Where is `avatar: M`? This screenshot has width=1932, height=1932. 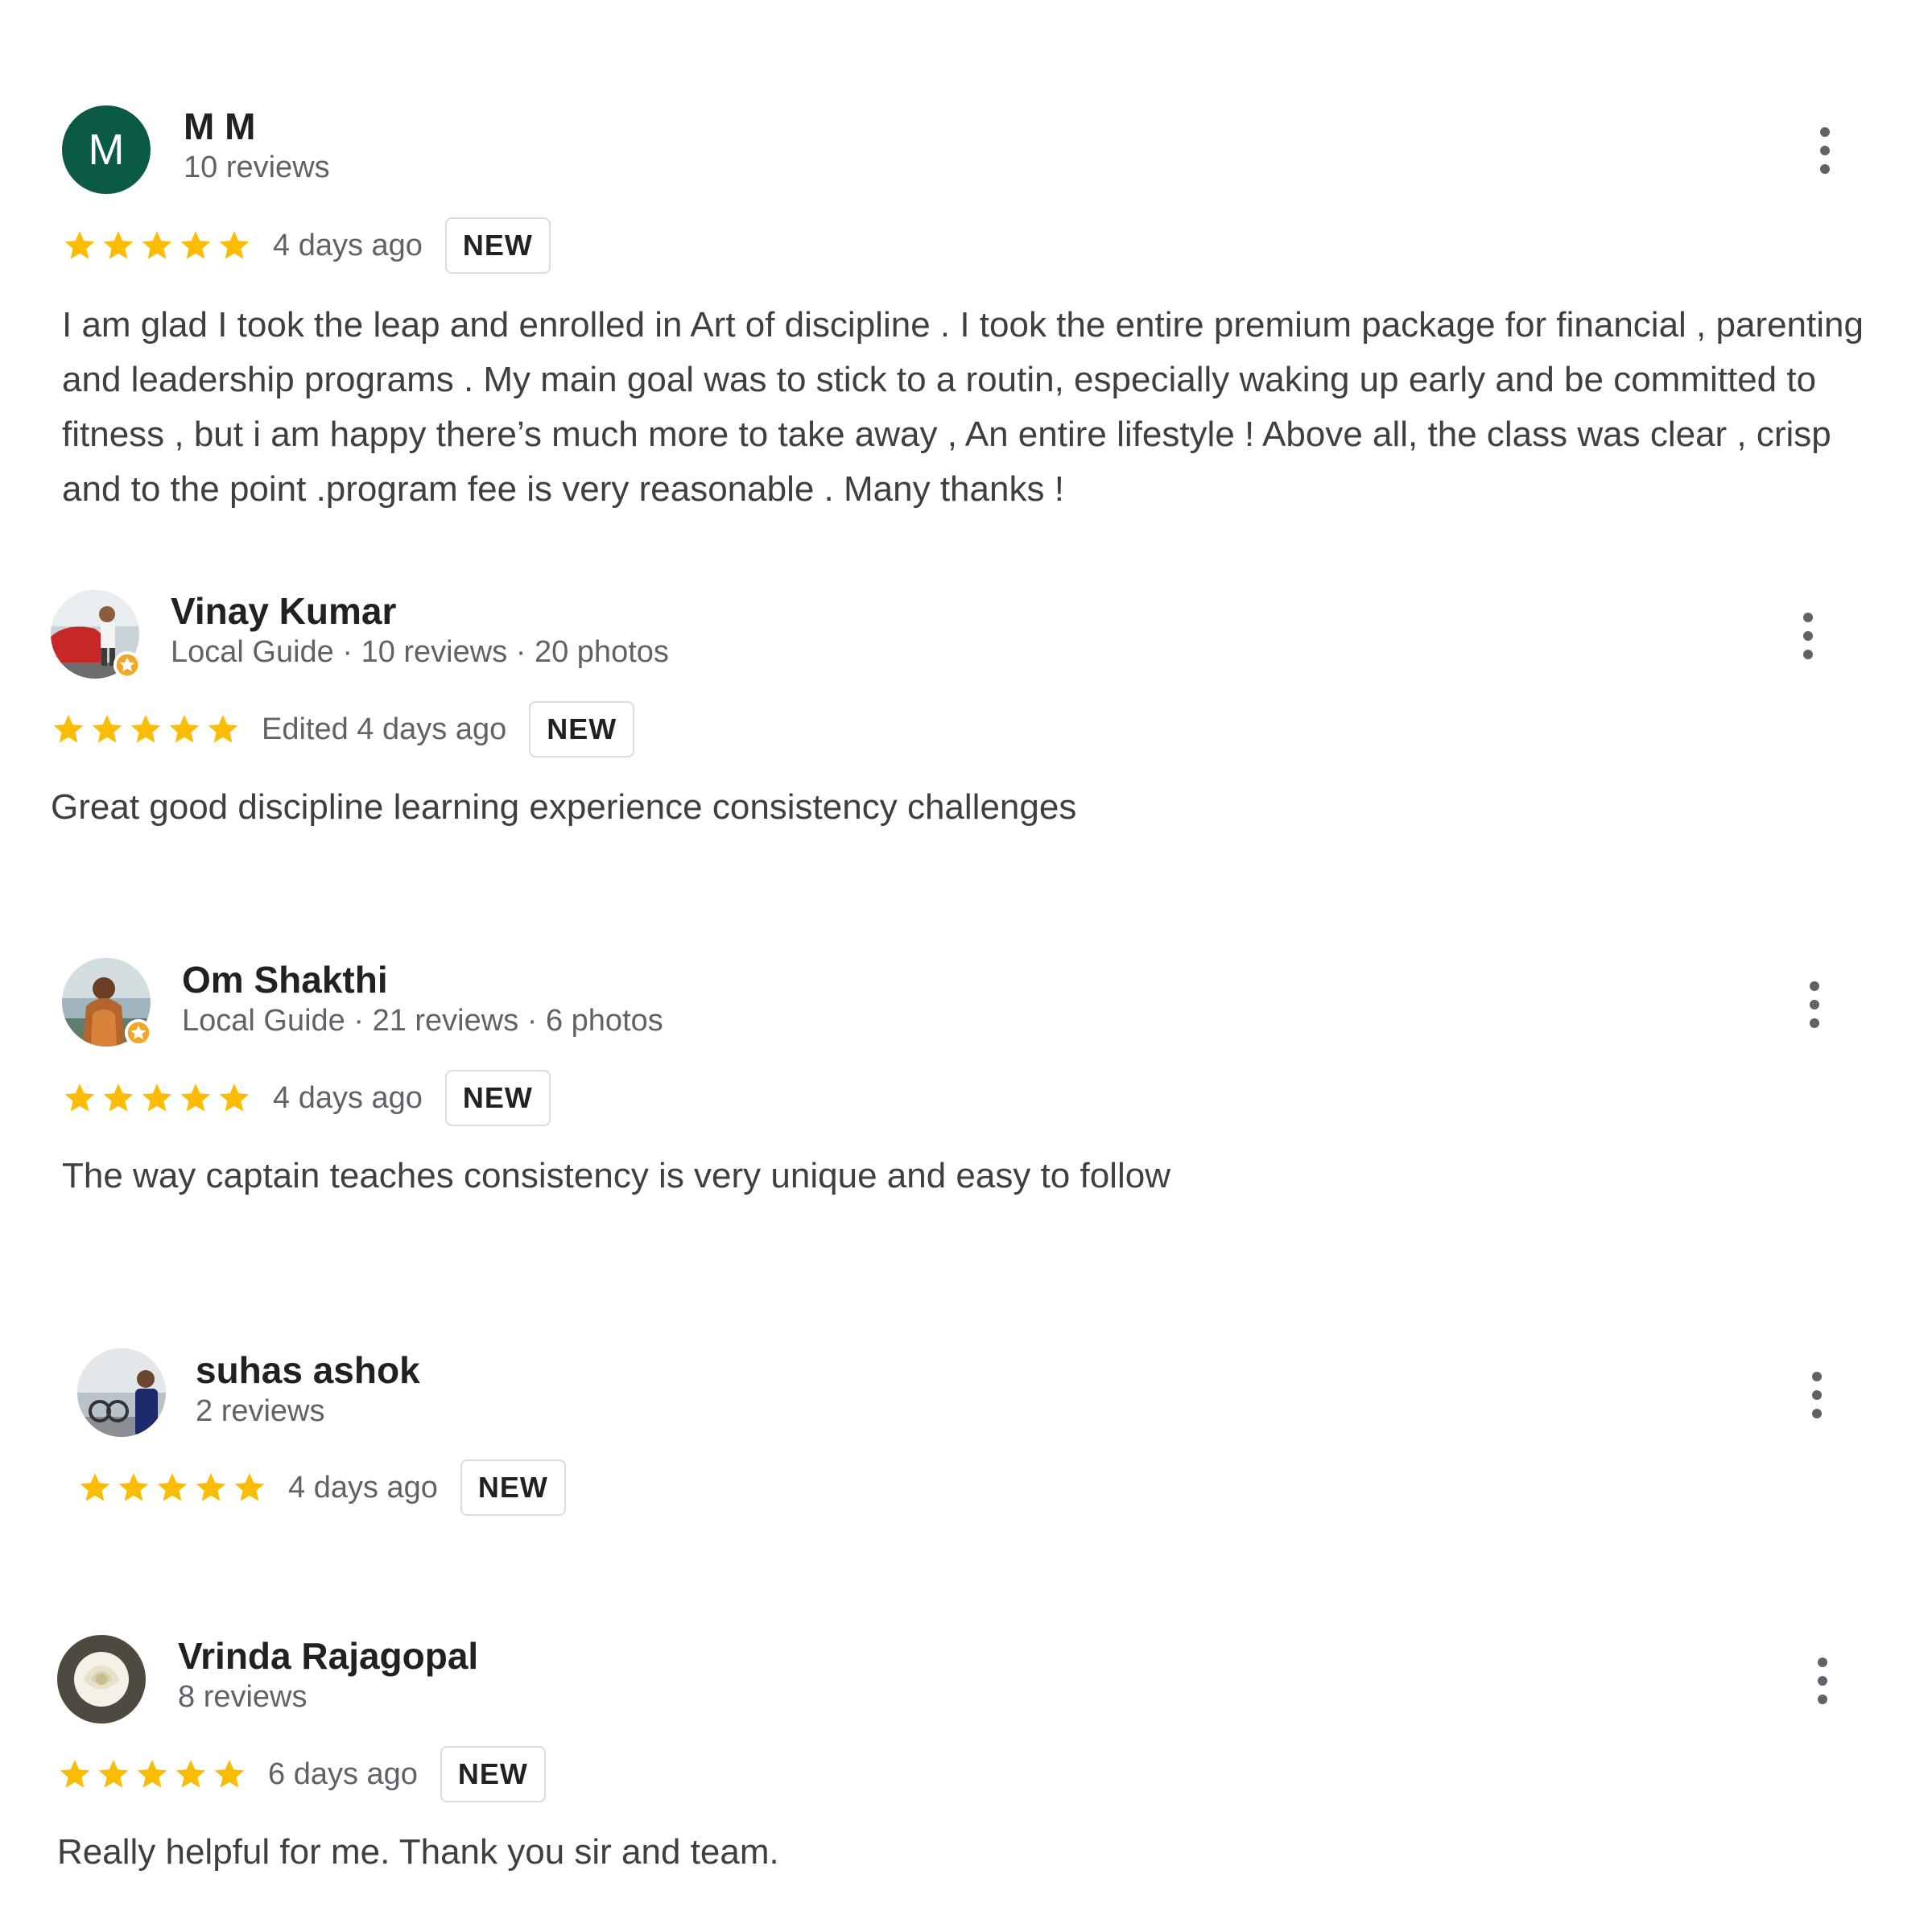
avatar: M is located at coordinates (106, 149).